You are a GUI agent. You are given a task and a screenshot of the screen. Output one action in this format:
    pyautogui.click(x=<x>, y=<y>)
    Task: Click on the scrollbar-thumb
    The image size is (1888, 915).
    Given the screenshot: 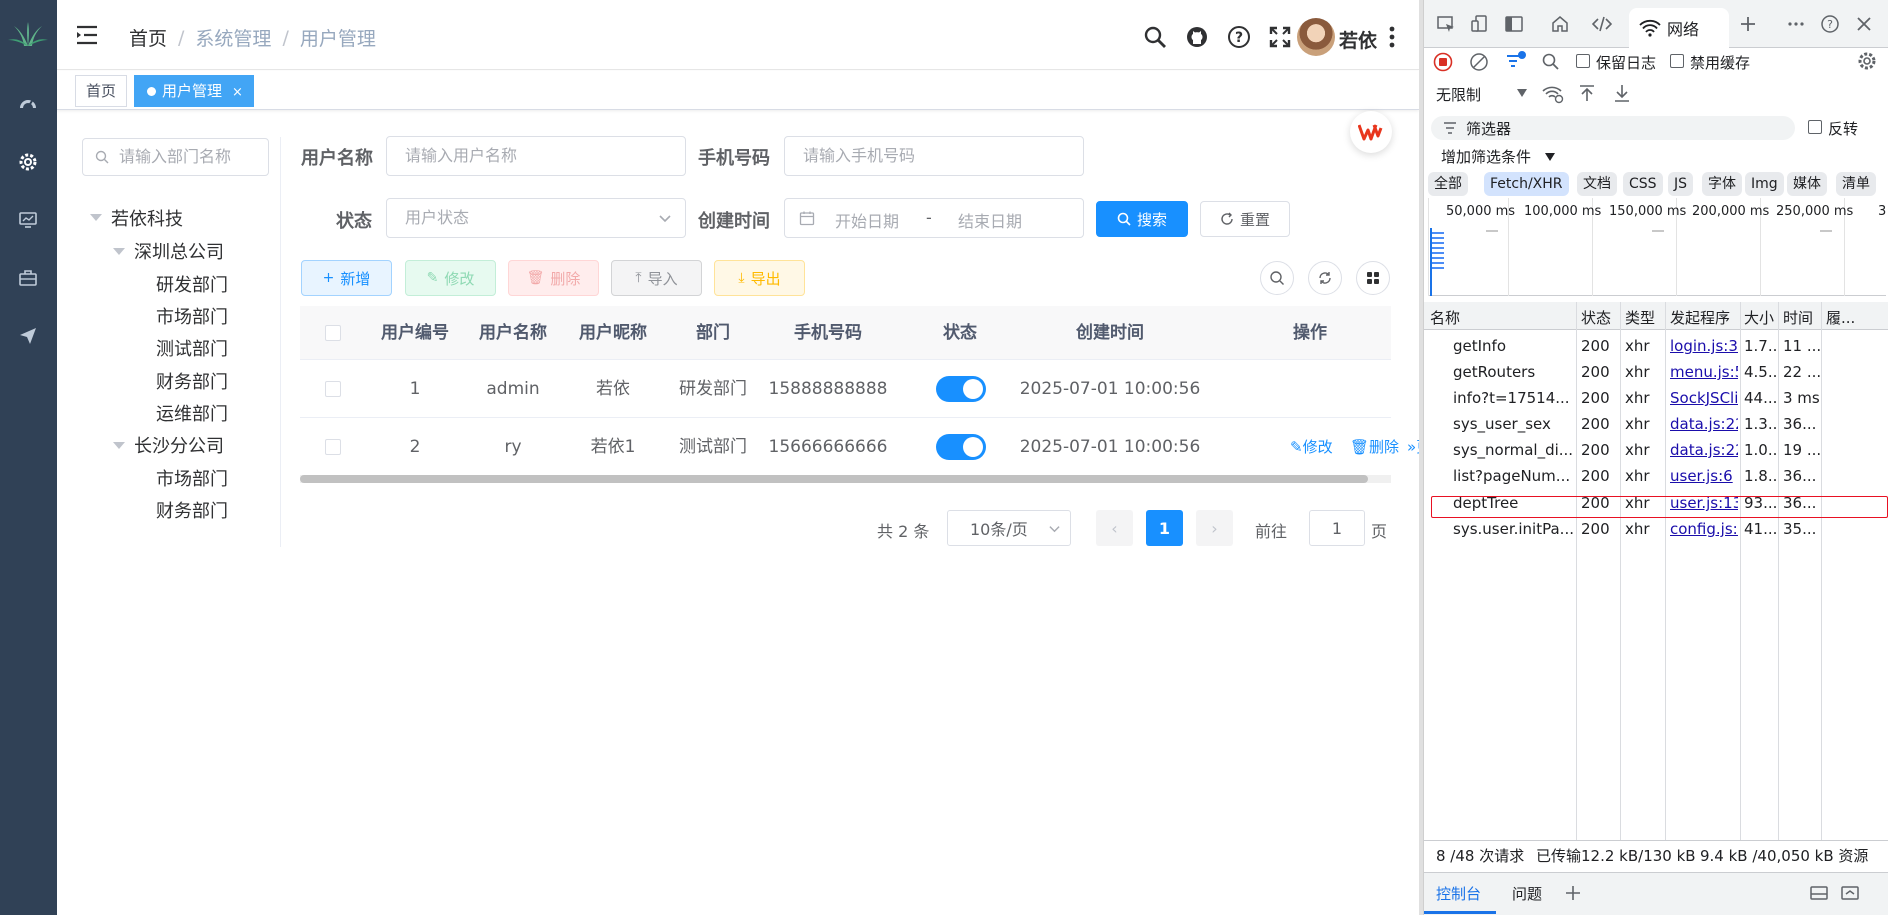 What is the action you would take?
    pyautogui.click(x=834, y=479)
    